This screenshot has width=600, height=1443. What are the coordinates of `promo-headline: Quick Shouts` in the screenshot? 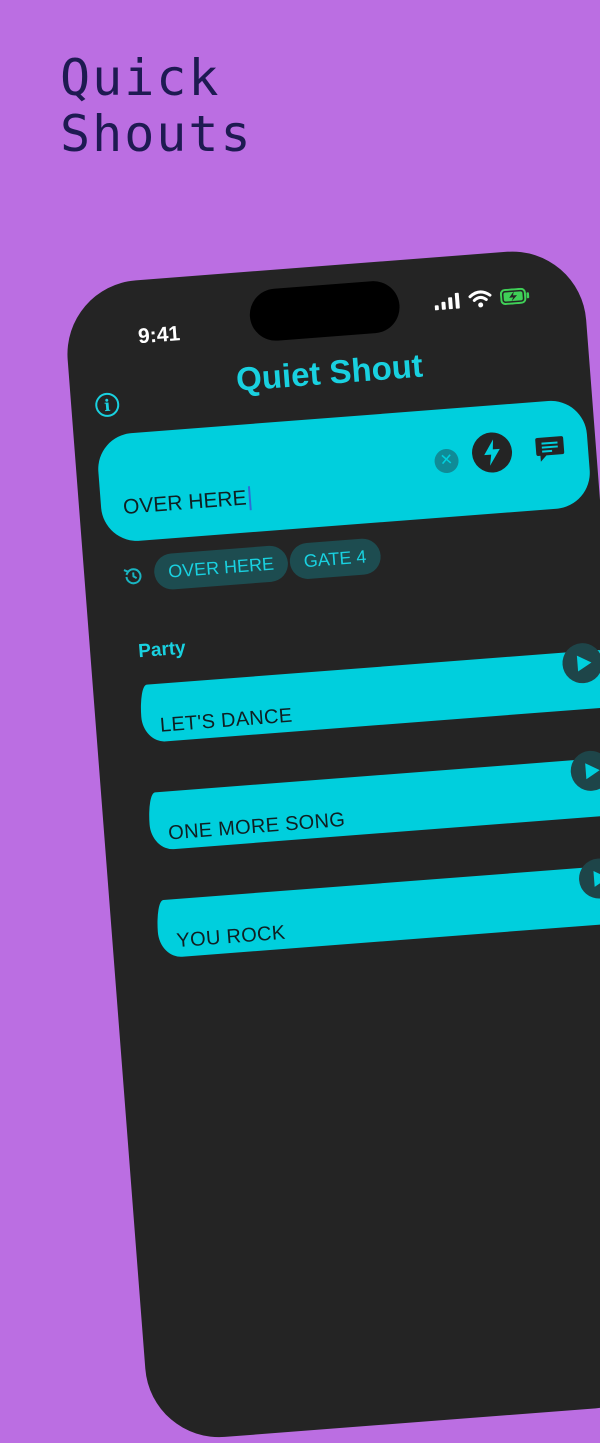 It's located at (156, 106).